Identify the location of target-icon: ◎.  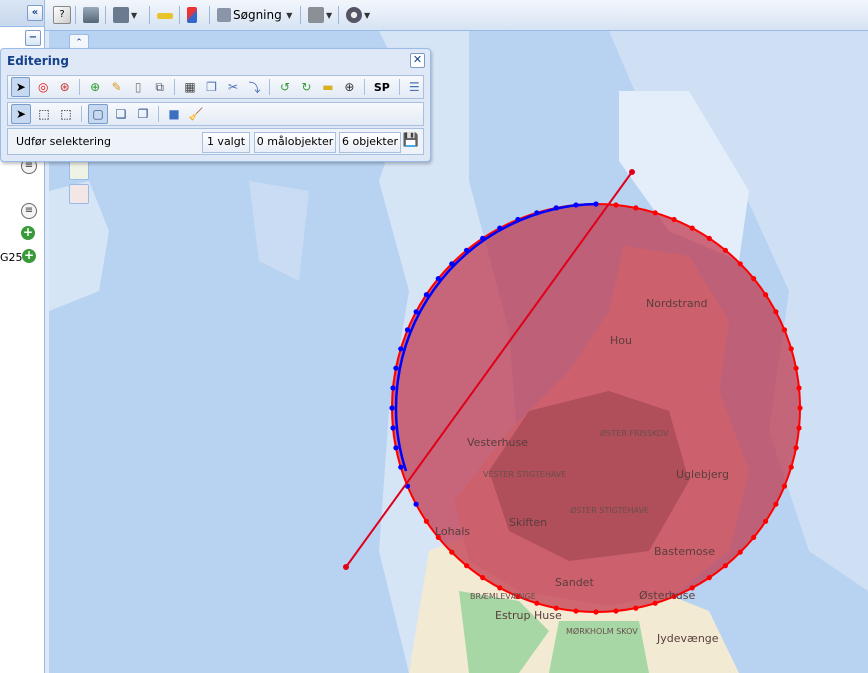
(42, 87).